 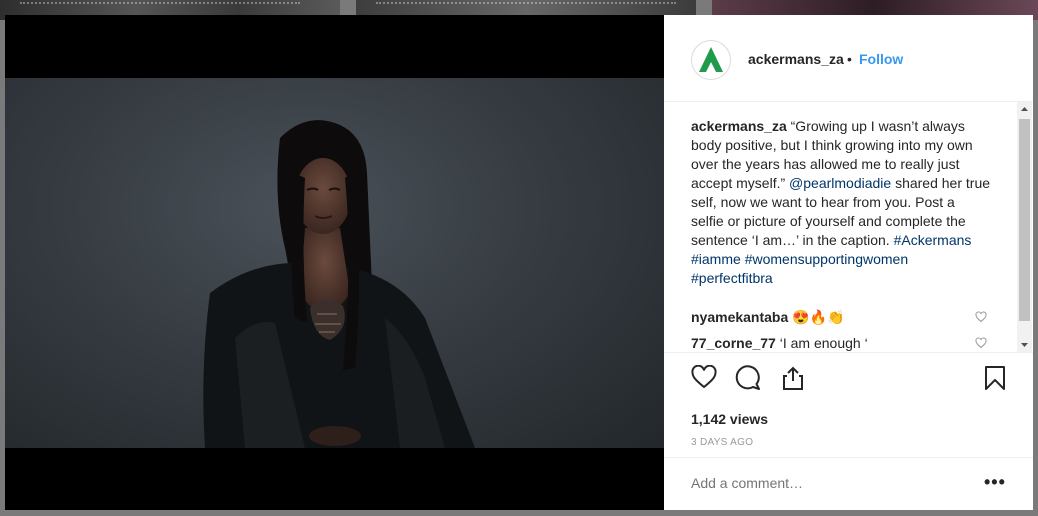 What do you see at coordinates (826, 259) in the screenshot?
I see `hashtag-link: #womensupportingwomen` at bounding box center [826, 259].